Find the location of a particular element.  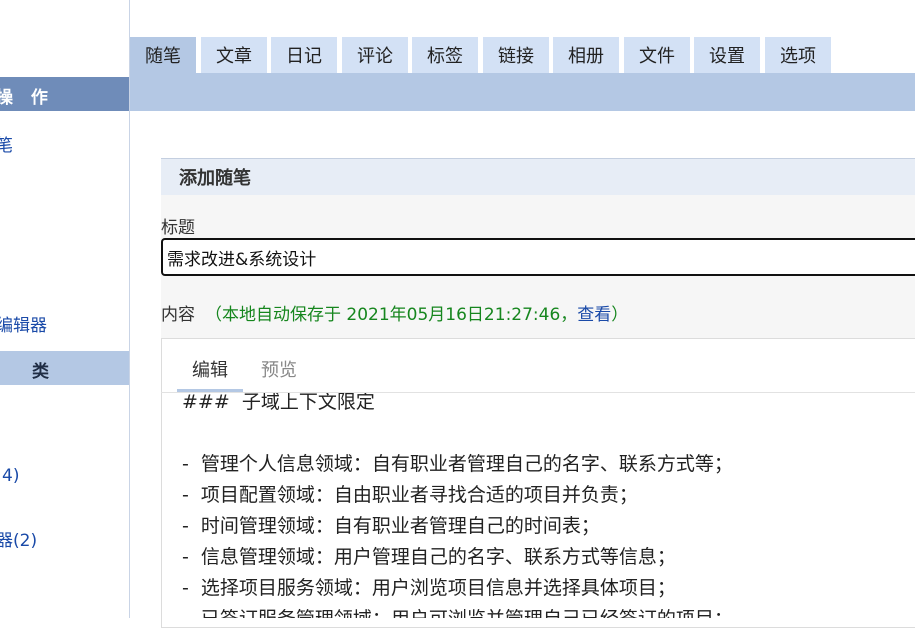

tab-tags: 标签 is located at coordinates (445, 55).